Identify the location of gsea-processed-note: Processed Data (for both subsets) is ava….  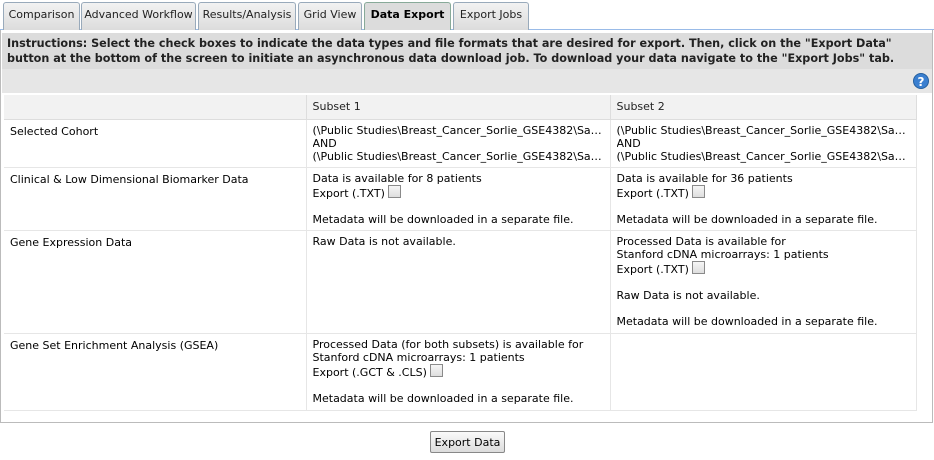
(448, 344).